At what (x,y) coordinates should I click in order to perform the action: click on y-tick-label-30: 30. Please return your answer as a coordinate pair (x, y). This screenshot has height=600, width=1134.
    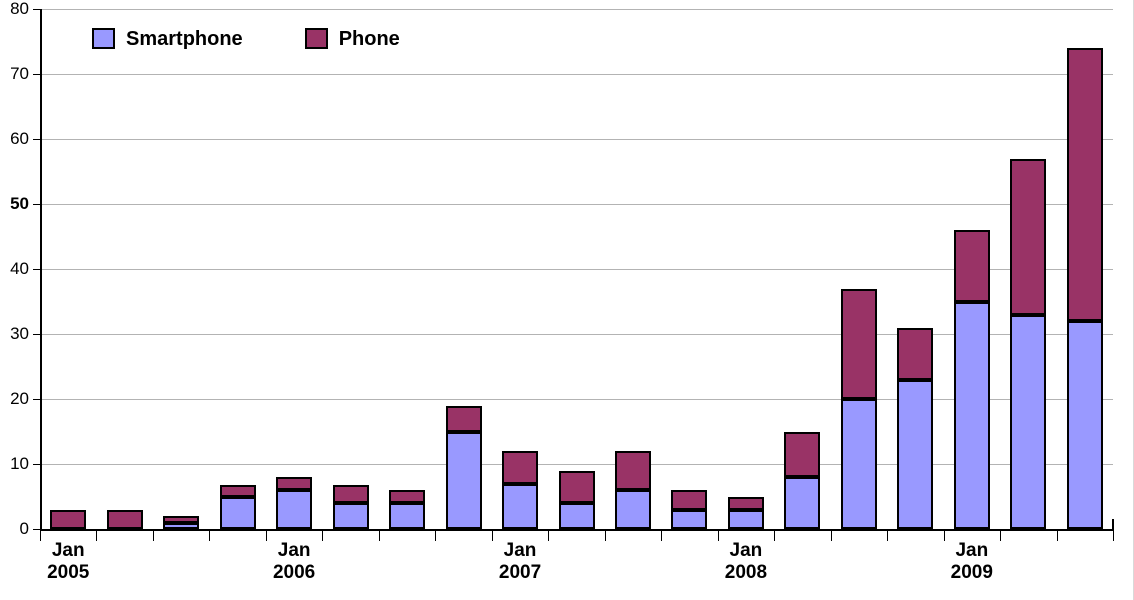
    Looking at the image, I should click on (19, 333).